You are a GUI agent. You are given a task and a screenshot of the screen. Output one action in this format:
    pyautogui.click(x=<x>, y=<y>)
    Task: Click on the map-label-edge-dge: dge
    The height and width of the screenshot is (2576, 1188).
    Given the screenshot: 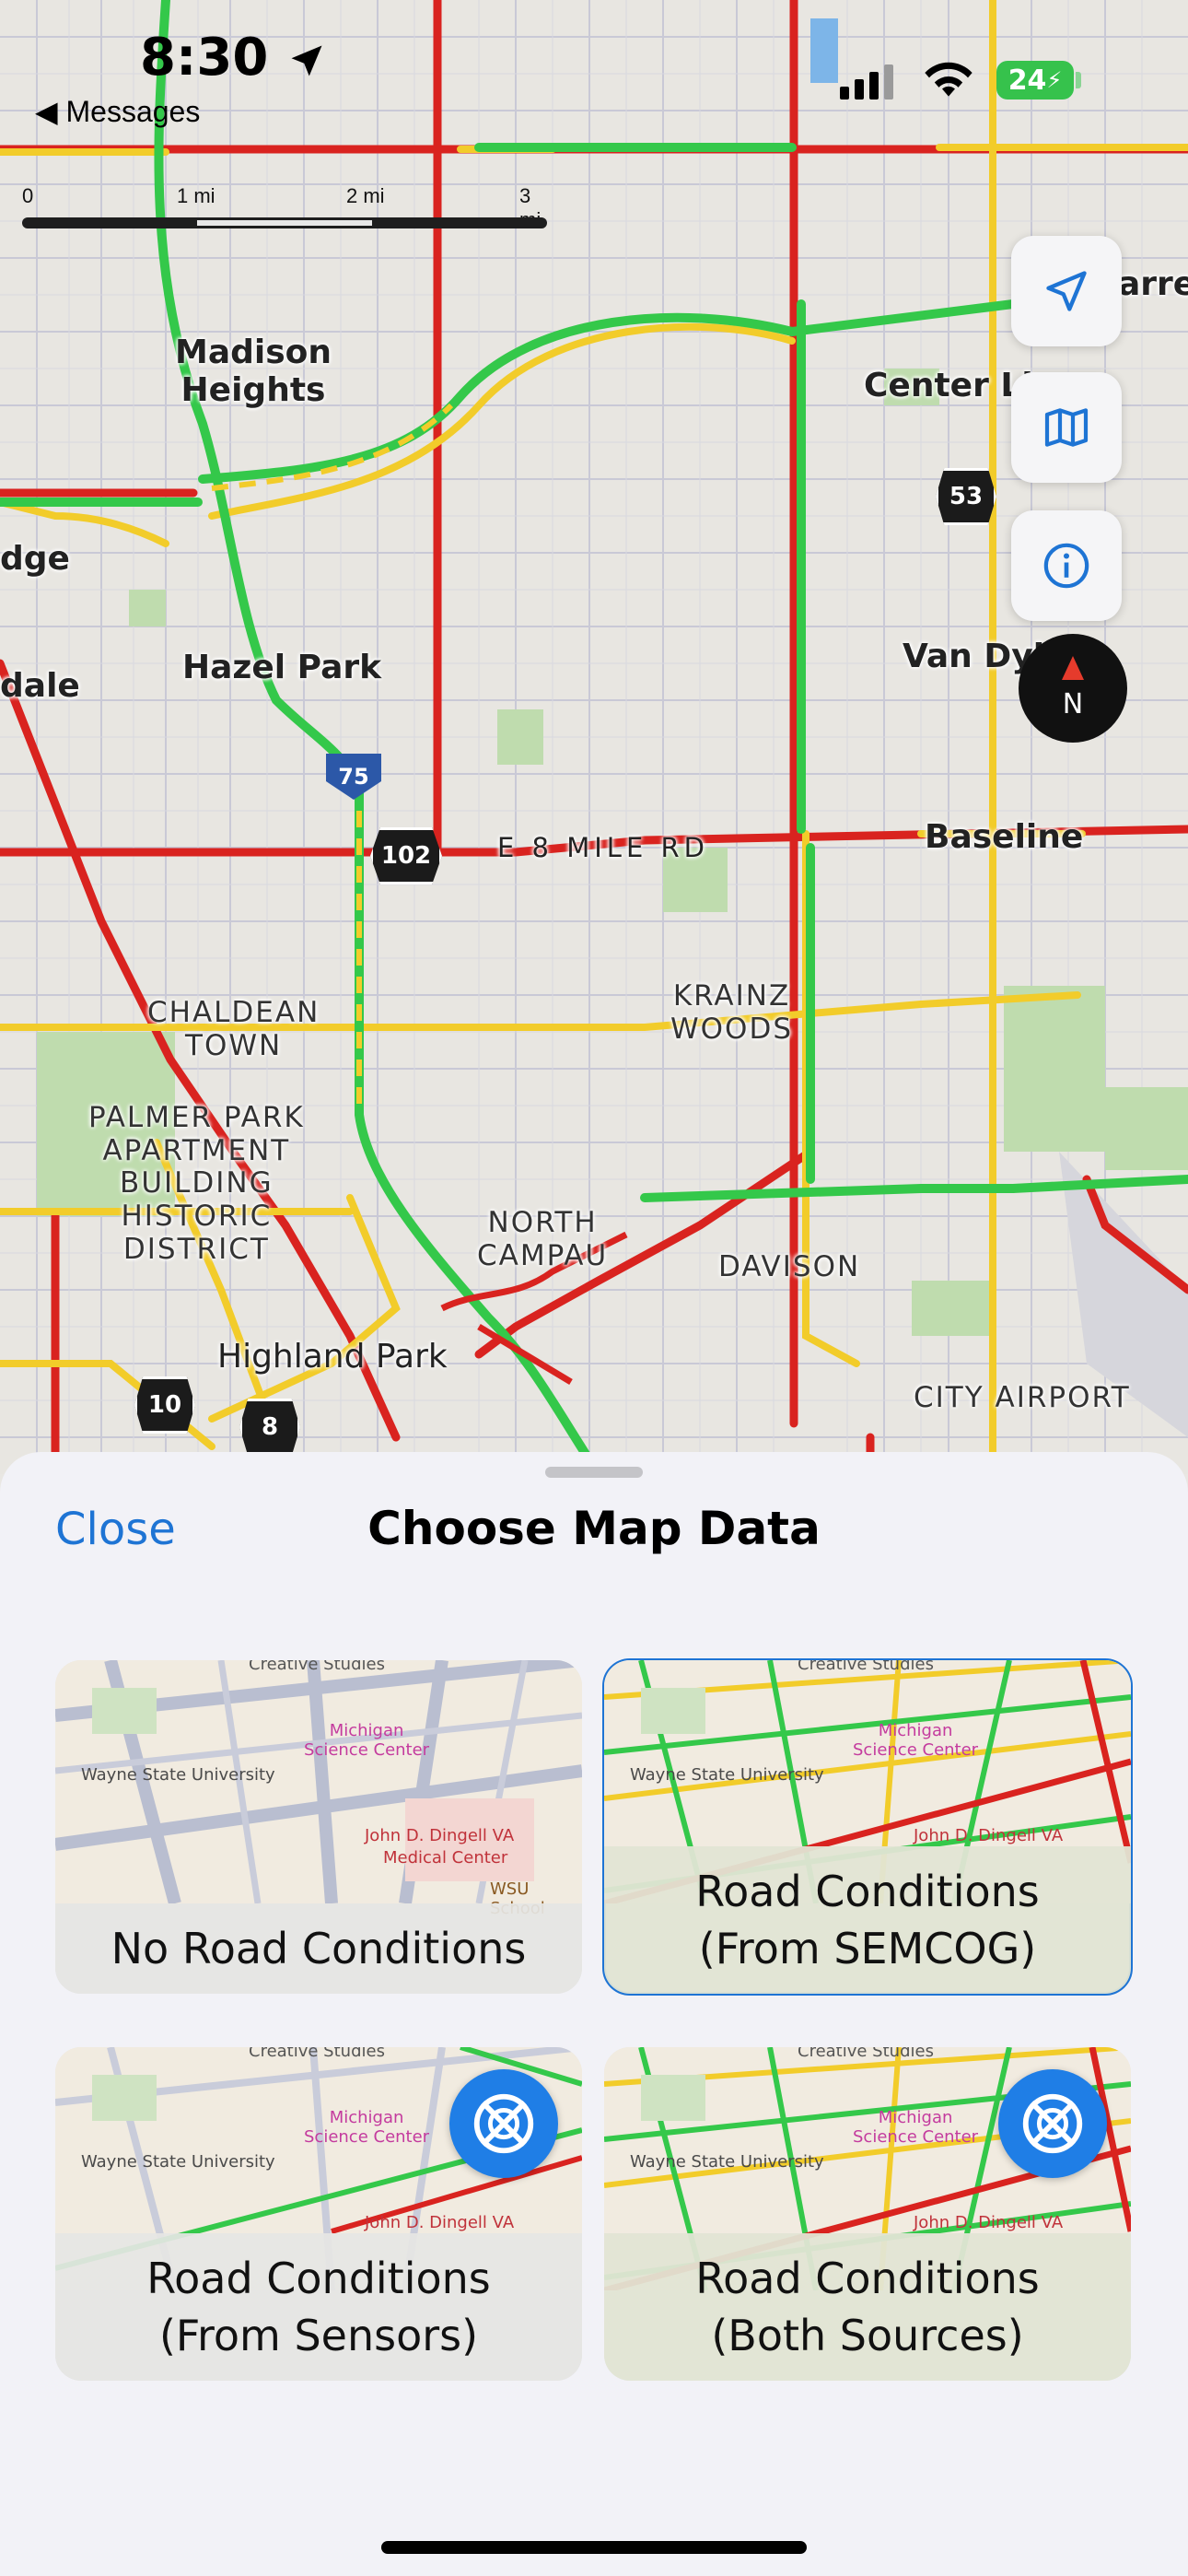 What is the action you would take?
    pyautogui.click(x=35, y=559)
    